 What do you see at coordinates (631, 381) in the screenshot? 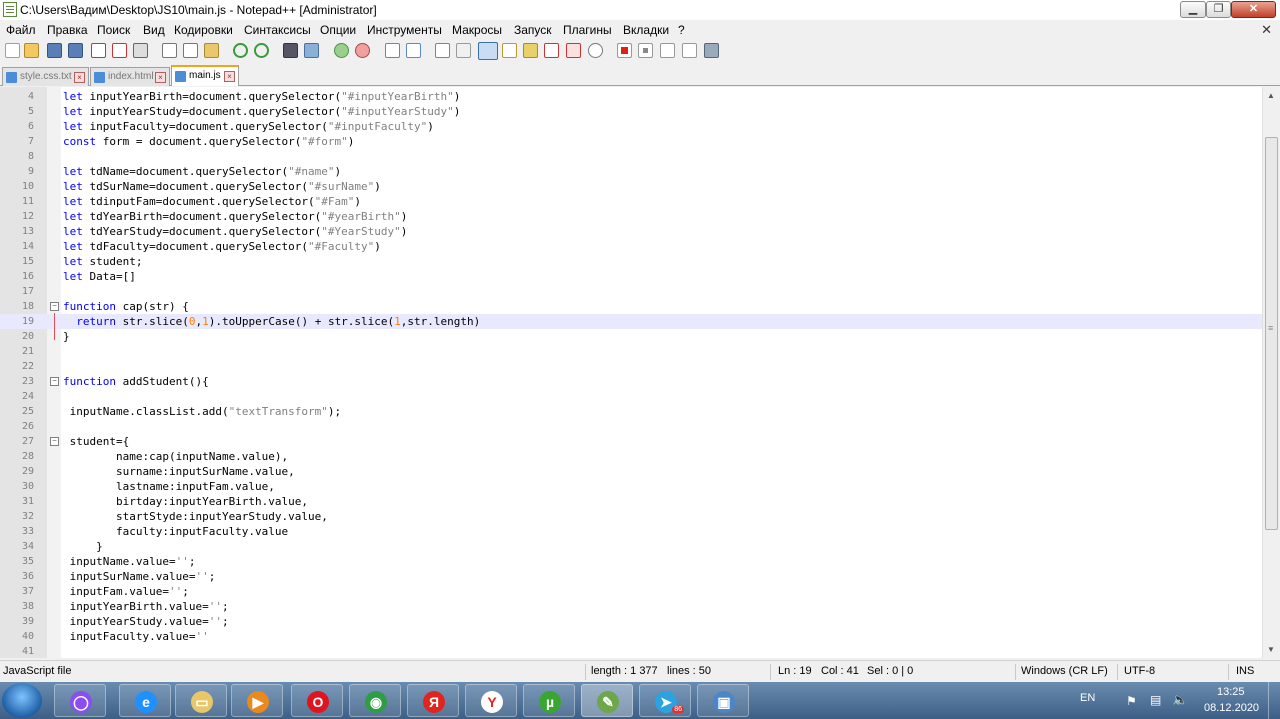
I see `code-line: 23 − function addStudent(){` at bounding box center [631, 381].